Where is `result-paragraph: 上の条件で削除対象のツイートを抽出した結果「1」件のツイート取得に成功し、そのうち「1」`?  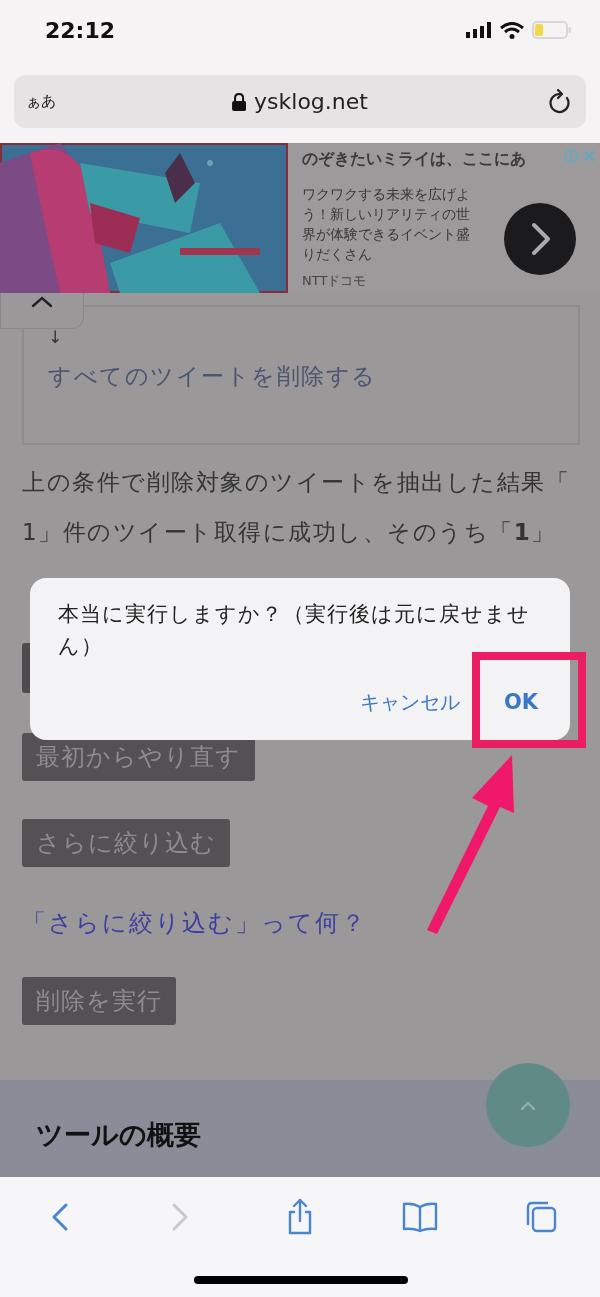
result-paragraph: 上の条件で削除対象のツイートを抽出した結果「1」件のツイート取得に成功し、そのうち「1」 is located at coordinates (296, 507).